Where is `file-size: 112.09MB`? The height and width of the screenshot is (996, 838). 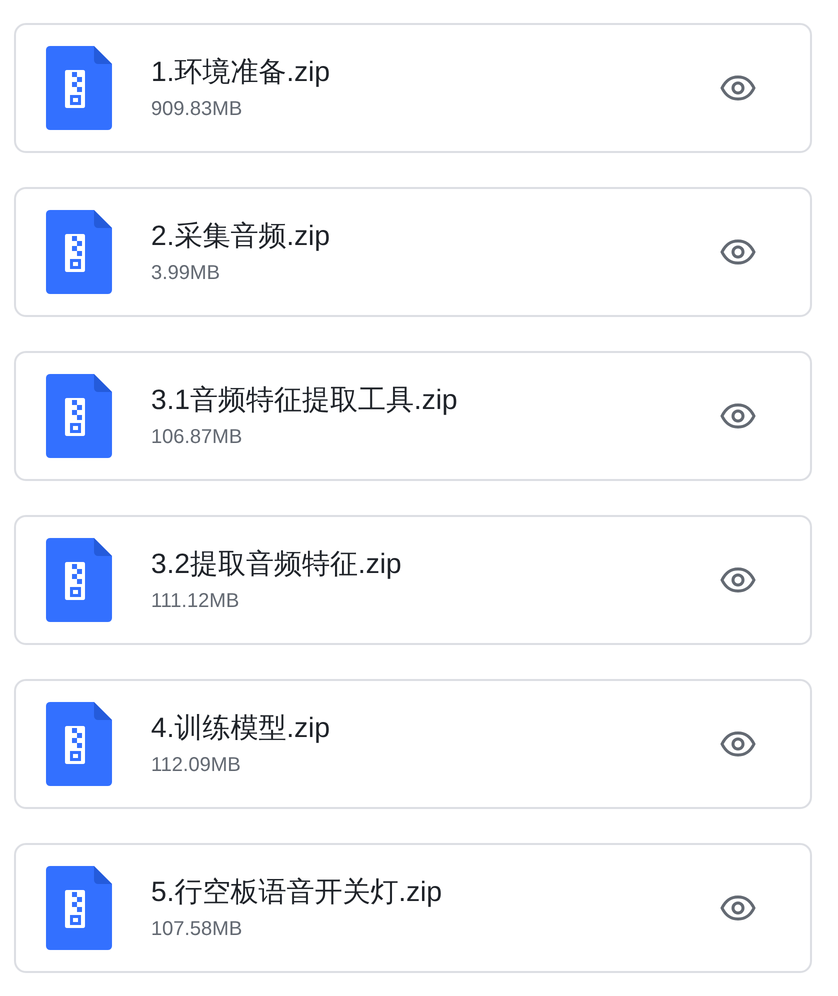 file-size: 112.09MB is located at coordinates (196, 765).